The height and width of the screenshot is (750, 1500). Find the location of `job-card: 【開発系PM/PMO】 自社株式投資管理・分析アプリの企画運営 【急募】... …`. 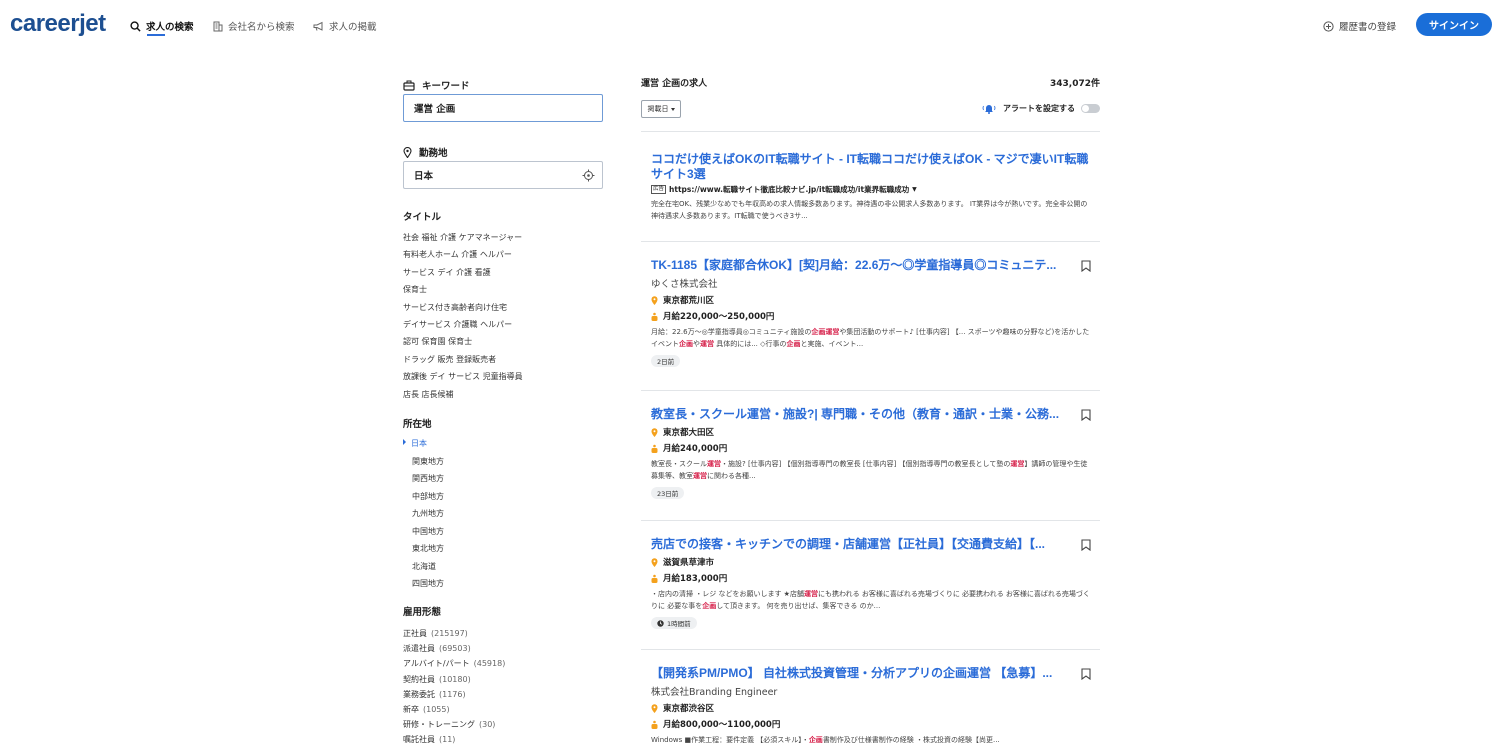

job-card: 【開発系PM/PMO】 自社株式投資管理・分析アプリの企画運営 【急募】... … is located at coordinates (871, 706).